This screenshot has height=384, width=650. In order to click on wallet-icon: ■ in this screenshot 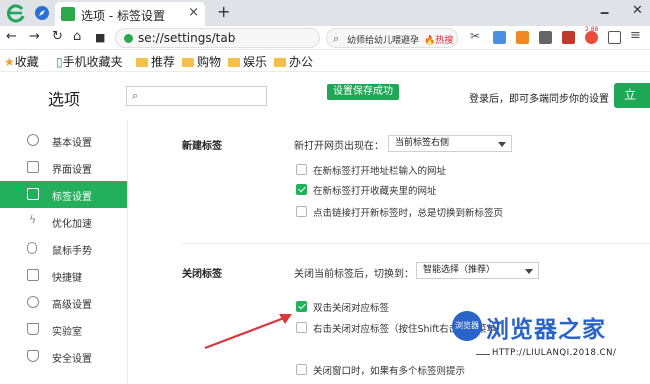, I will do `click(100, 37)`.